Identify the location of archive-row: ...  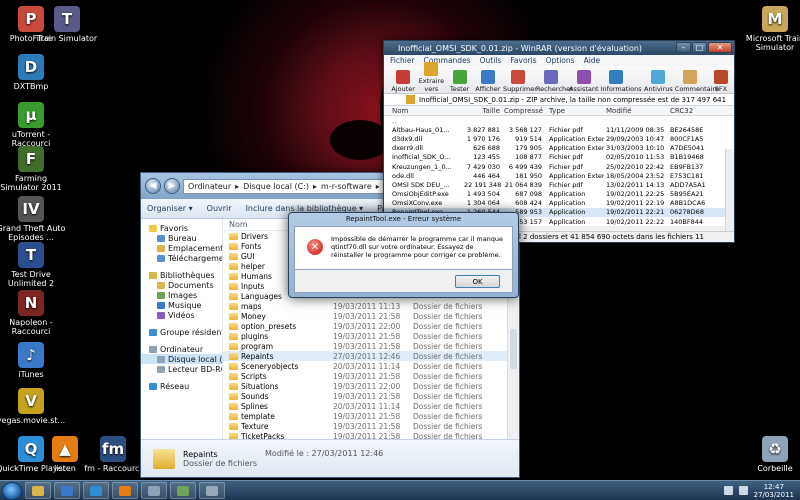
(559, 121).